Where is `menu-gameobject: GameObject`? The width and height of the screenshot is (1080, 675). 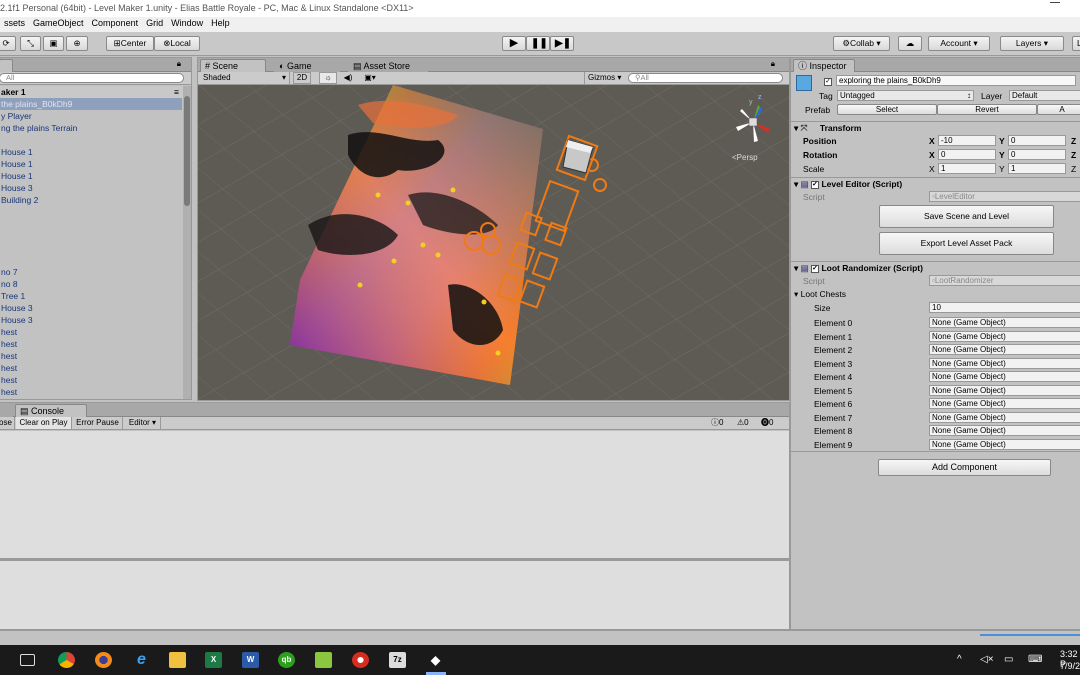 menu-gameobject: GameObject is located at coordinates (58, 22).